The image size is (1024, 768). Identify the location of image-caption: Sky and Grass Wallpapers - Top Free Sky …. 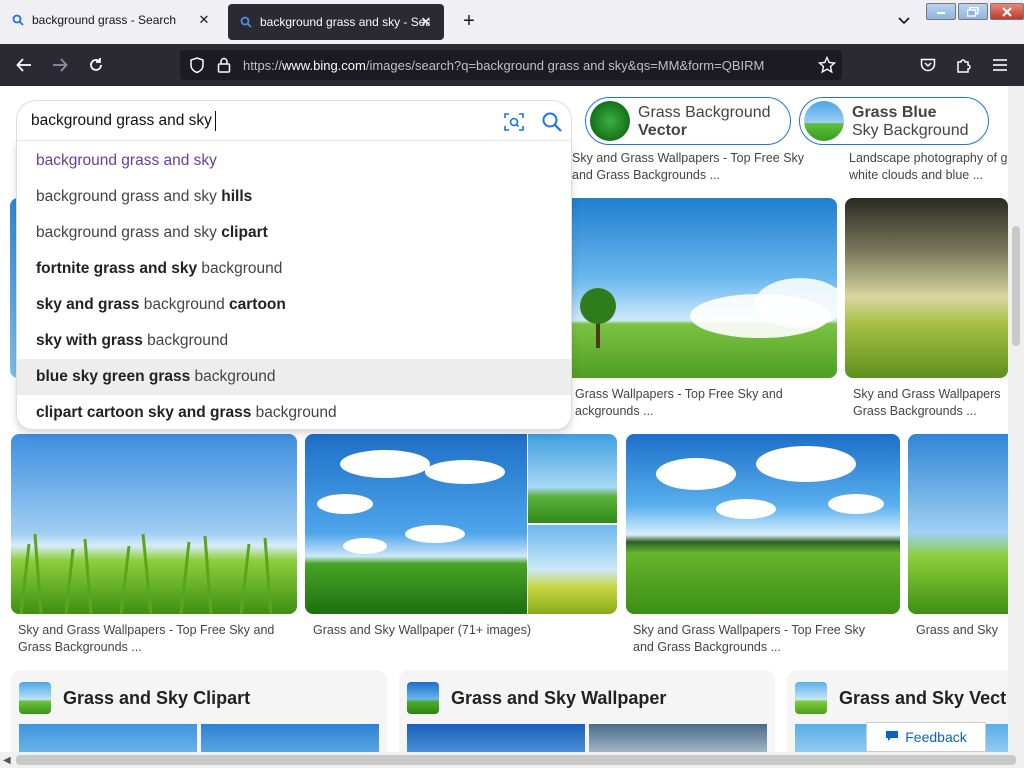
(158, 639).